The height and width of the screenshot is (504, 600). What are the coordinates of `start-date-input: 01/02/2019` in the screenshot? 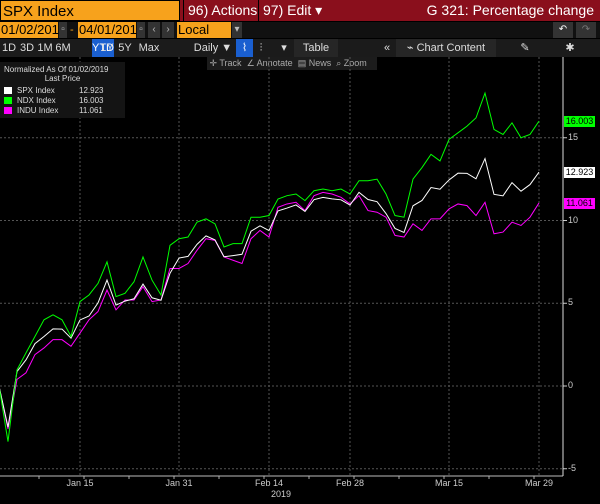 It's located at (33, 30).